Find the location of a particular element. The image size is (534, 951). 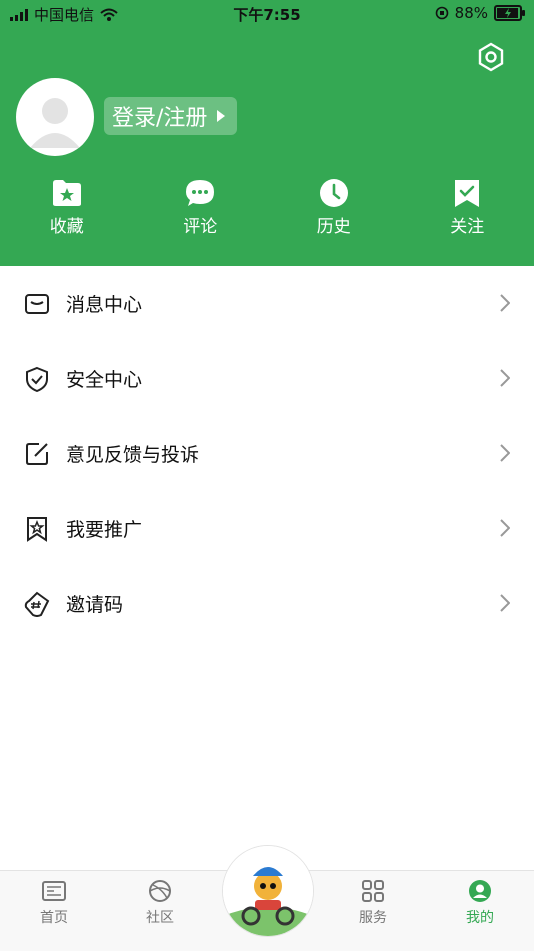

quick-actions: 收藏 评论 历史 关注 is located at coordinates (267, 207).